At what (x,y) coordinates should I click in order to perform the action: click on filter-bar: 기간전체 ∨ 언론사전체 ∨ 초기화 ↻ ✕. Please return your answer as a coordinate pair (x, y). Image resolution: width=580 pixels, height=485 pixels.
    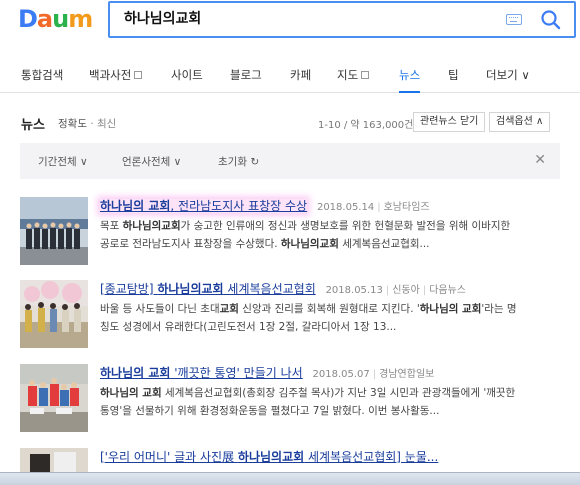
    Looking at the image, I should click on (290, 161).